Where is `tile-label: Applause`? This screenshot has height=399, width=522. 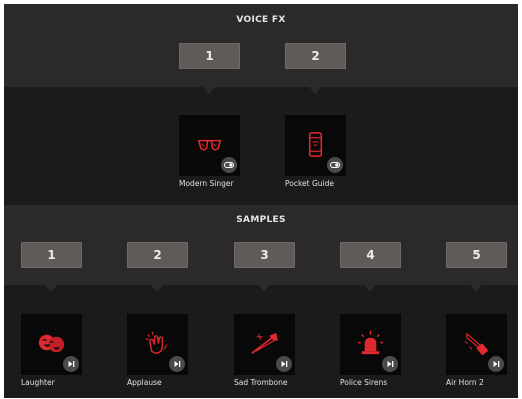 tile-label: Applause is located at coordinates (144, 382).